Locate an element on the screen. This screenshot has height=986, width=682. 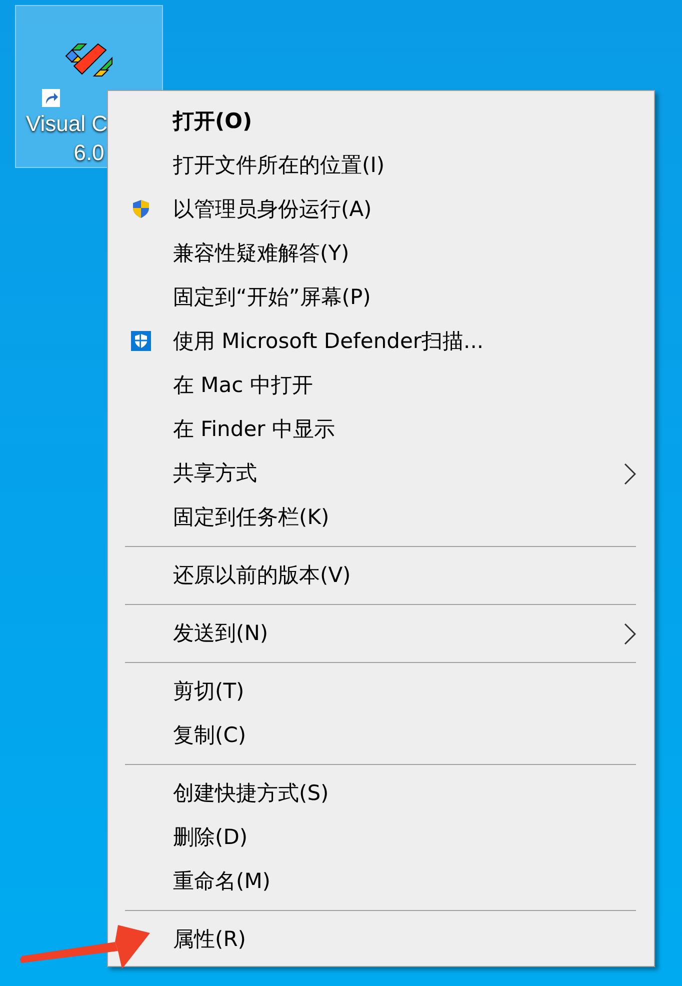
menu-item: 发送到(N) is located at coordinates (381, 633).